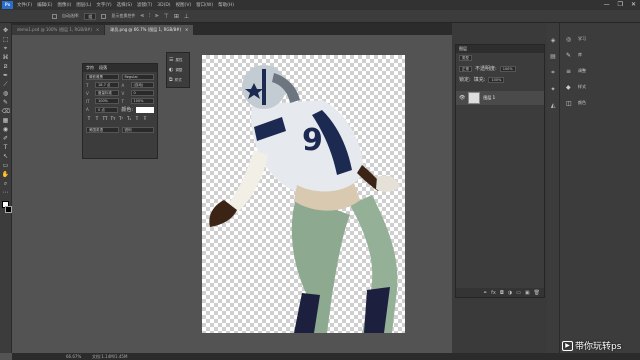 The height and width of the screenshot is (360, 640). Describe the element at coordinates (184, 5) in the screenshot. I see `menu-view: 视图(V)` at that location.